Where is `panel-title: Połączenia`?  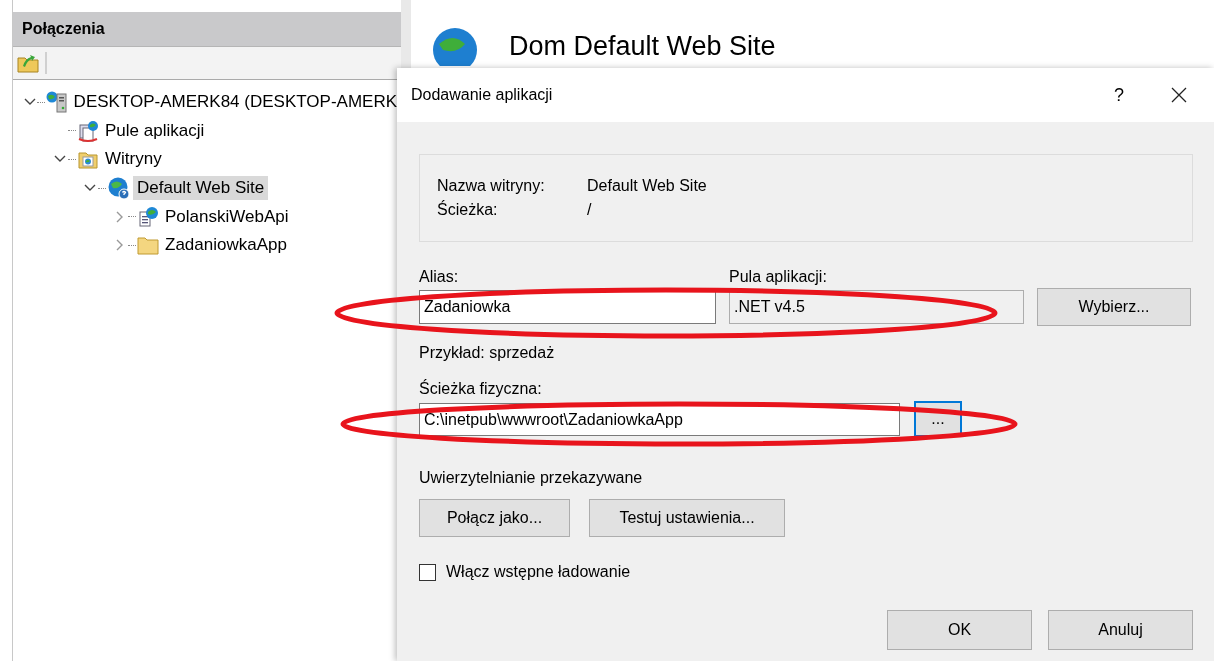 panel-title: Połączenia is located at coordinates (207, 29).